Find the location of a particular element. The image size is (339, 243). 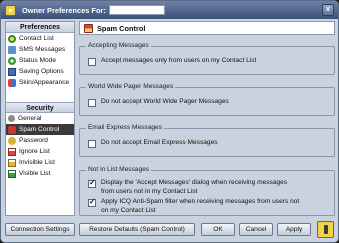

help-note-icon is located at coordinates (325, 229).